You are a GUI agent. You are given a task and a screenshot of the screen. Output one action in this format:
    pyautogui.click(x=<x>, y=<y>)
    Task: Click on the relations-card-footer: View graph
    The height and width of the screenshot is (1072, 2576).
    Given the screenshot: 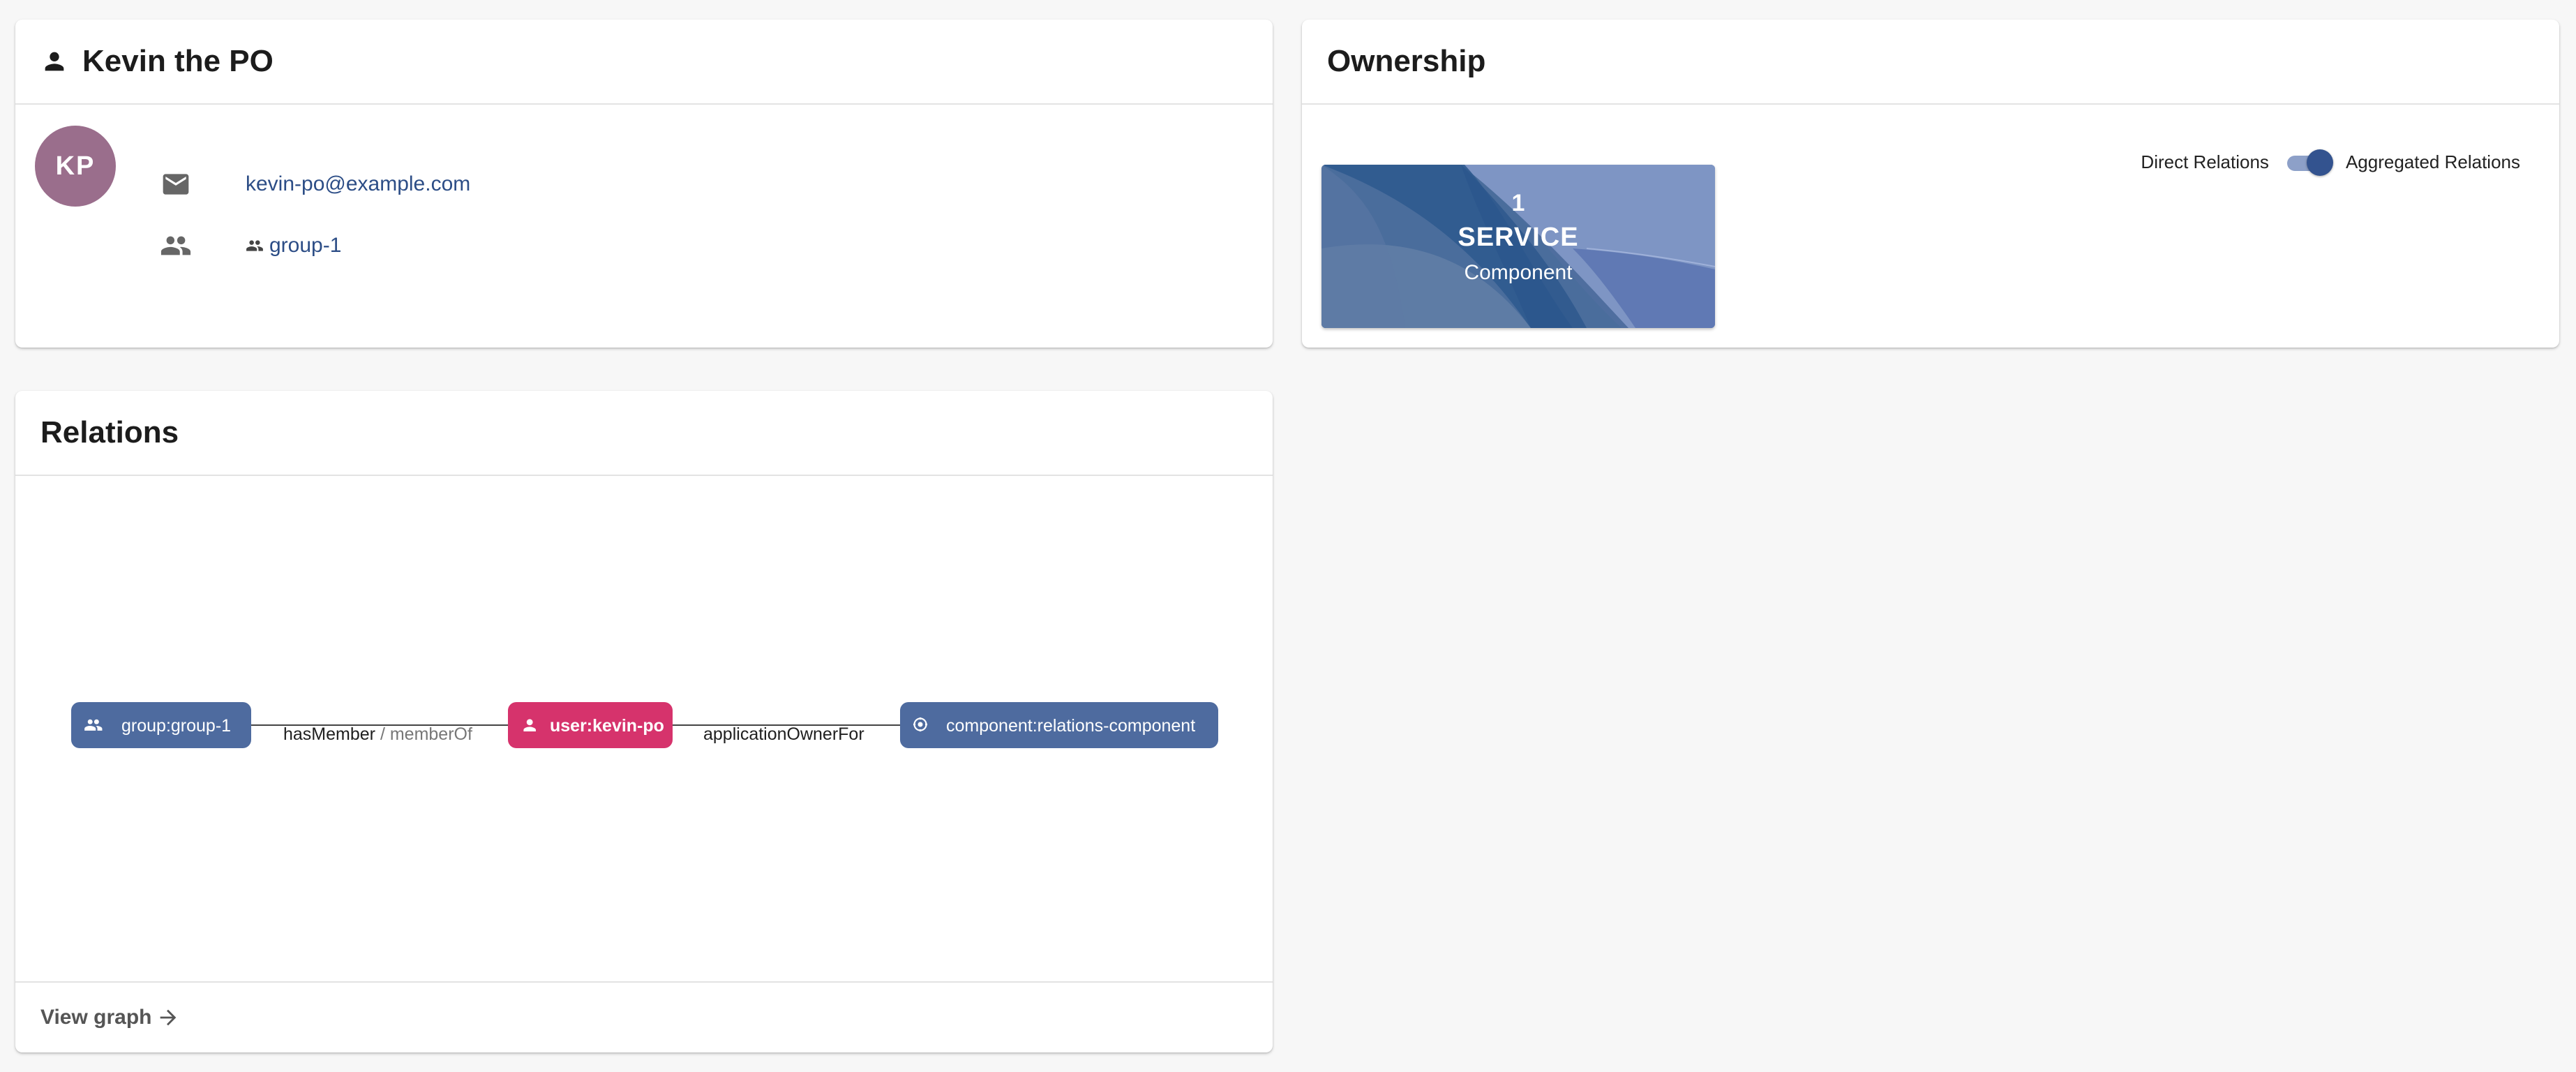 What is the action you would take?
    pyautogui.click(x=644, y=1016)
    